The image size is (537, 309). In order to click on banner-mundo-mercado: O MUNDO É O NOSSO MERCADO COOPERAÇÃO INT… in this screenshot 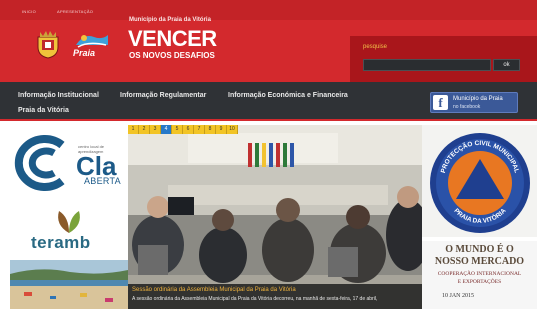, I will do `click(479, 275)`.